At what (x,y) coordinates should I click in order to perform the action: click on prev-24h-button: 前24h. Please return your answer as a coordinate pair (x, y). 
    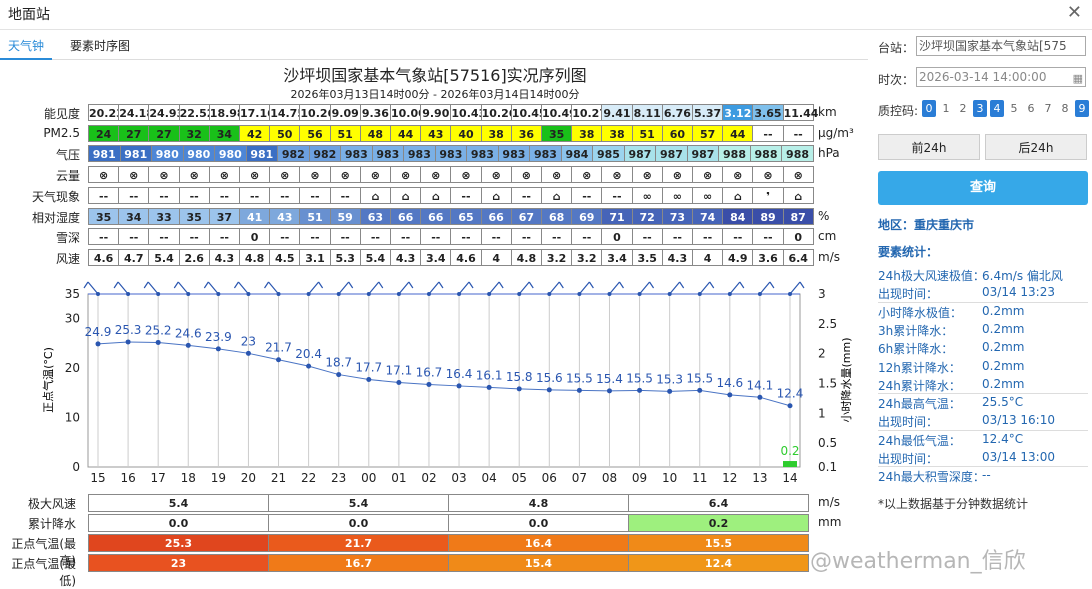
    Looking at the image, I should click on (929, 147).